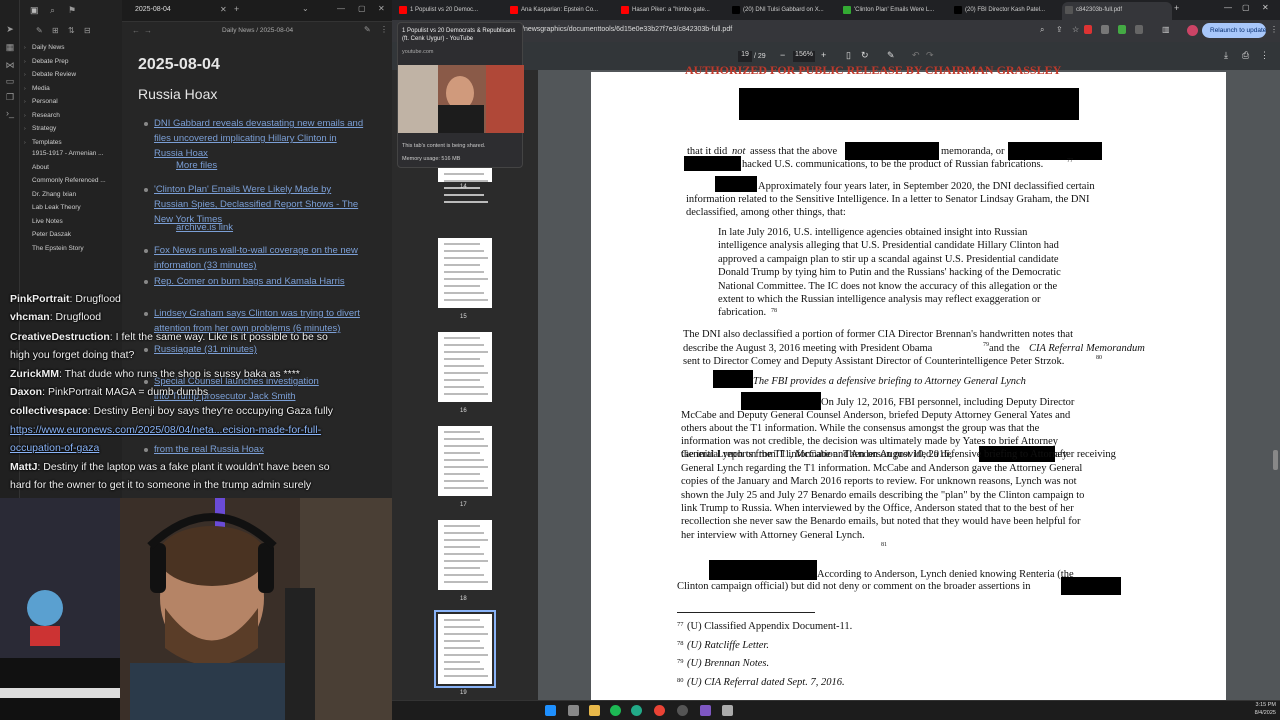 The image size is (1280, 720). Describe the element at coordinates (367, 29) in the screenshot. I see `edit-icon: ✎` at that location.